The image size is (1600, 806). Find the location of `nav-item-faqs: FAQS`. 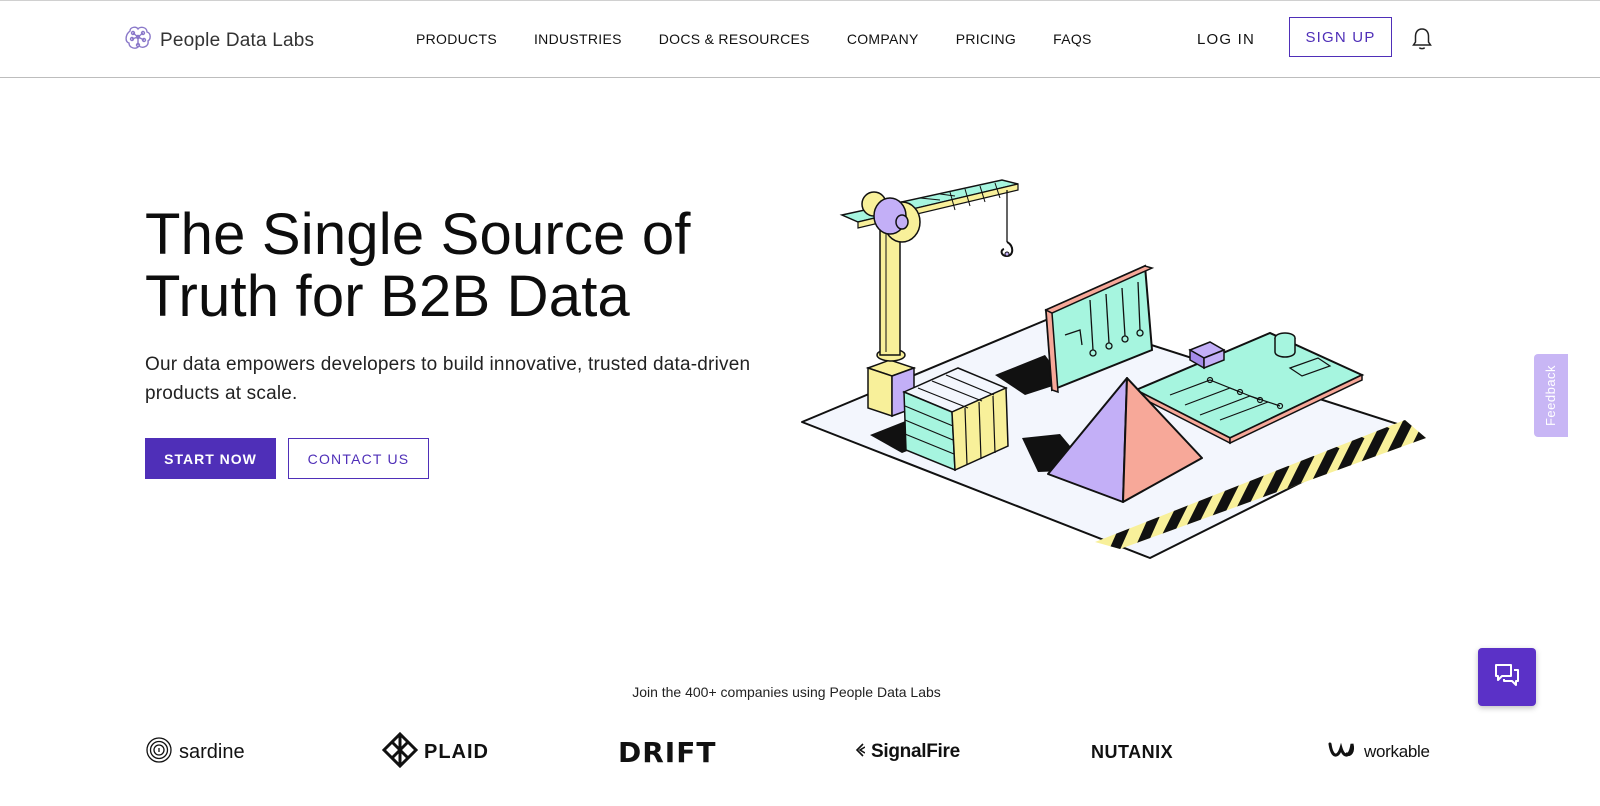

nav-item-faqs: FAQS is located at coordinates (1072, 39).